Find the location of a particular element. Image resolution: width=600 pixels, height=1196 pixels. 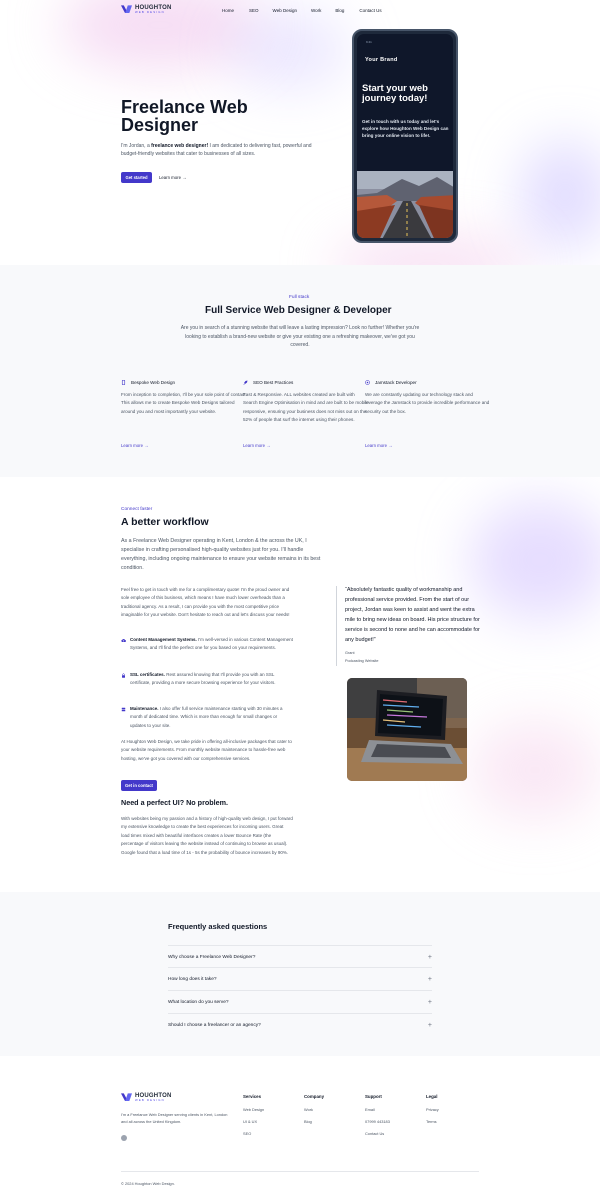

footer-col-legal: Legal Privacy Terms is located at coordinates (432, 1112).